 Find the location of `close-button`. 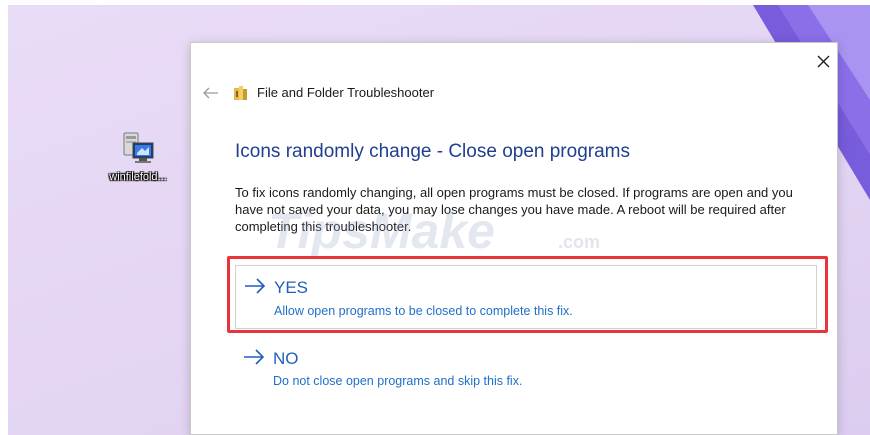

close-button is located at coordinates (823, 61).